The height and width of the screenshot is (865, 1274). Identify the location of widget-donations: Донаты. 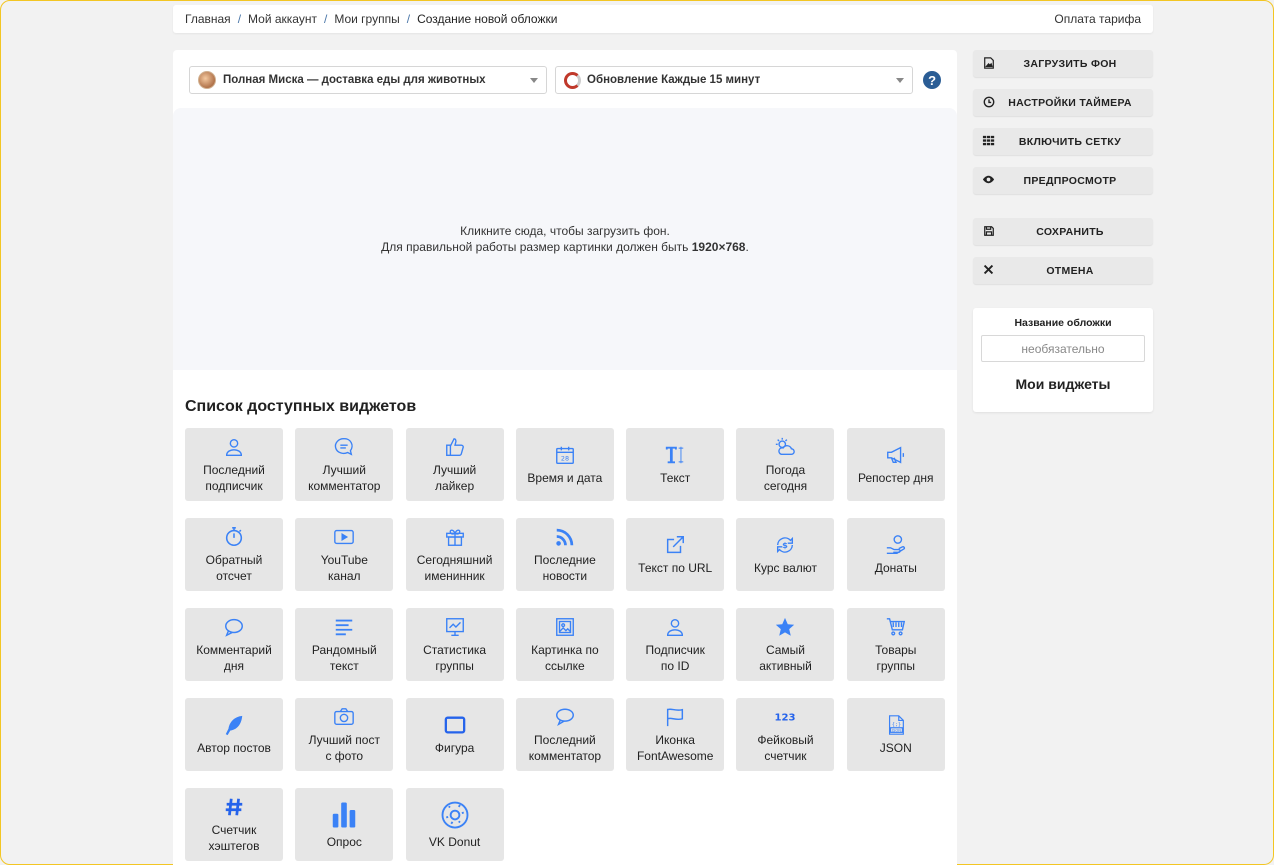
(895, 554).